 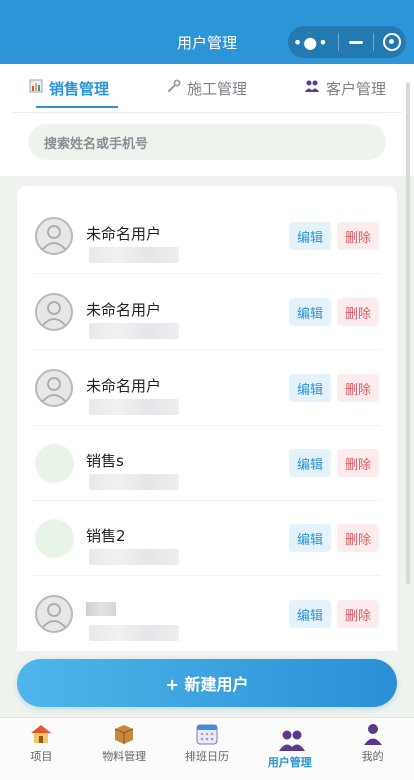 I want to click on people-icon, so click(x=312, y=88).